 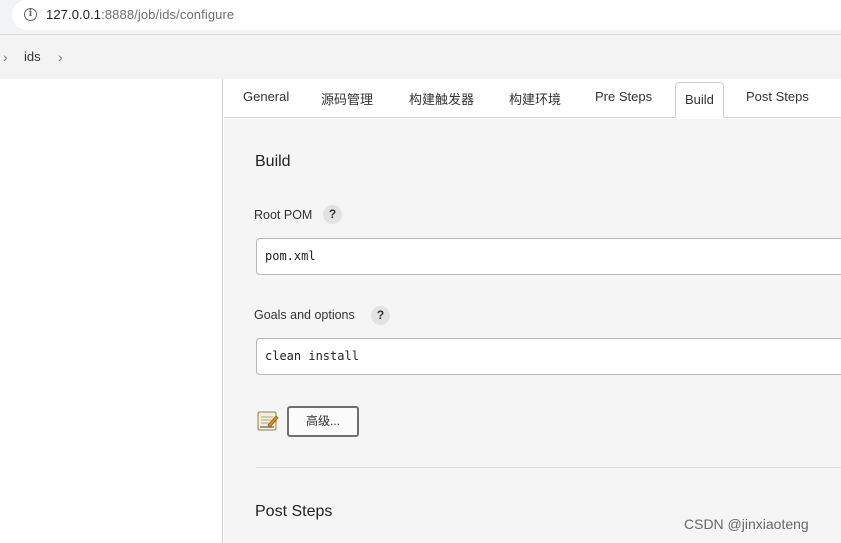 What do you see at coordinates (273, 161) in the screenshot?
I see `section-title-build: Build` at bounding box center [273, 161].